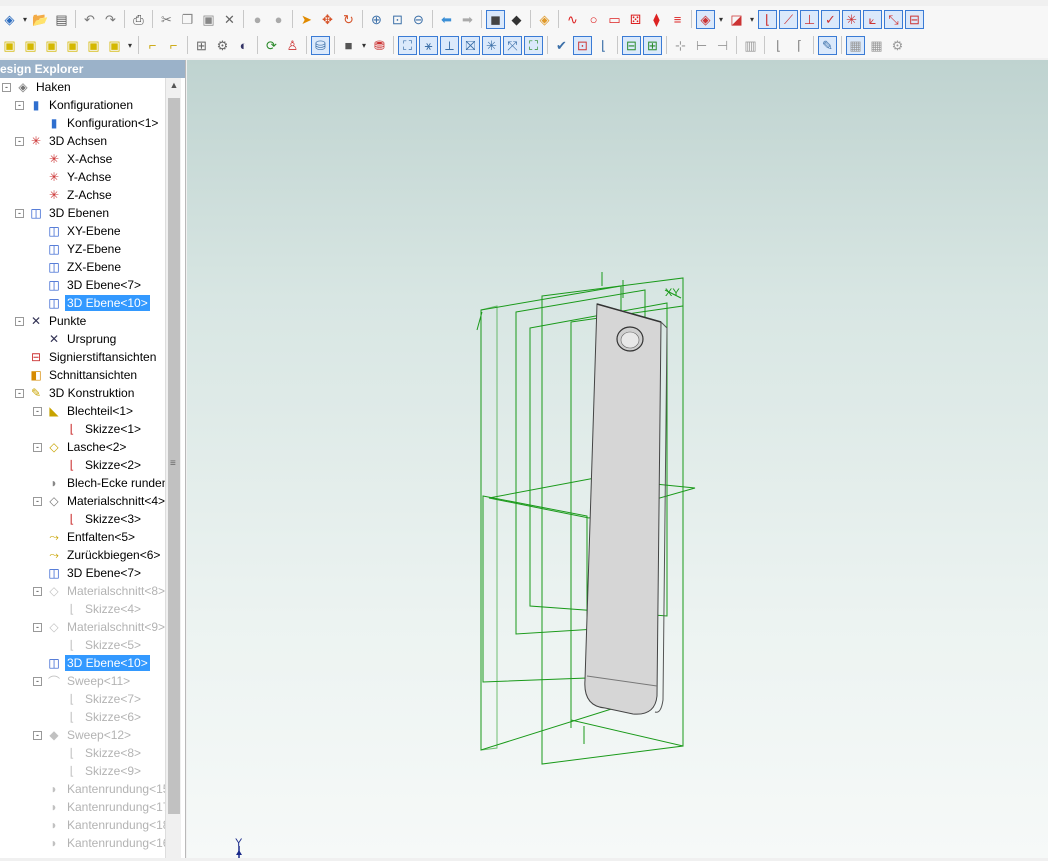 The image size is (1048, 861). I want to click on rotate-icon: ↻, so click(348, 19).